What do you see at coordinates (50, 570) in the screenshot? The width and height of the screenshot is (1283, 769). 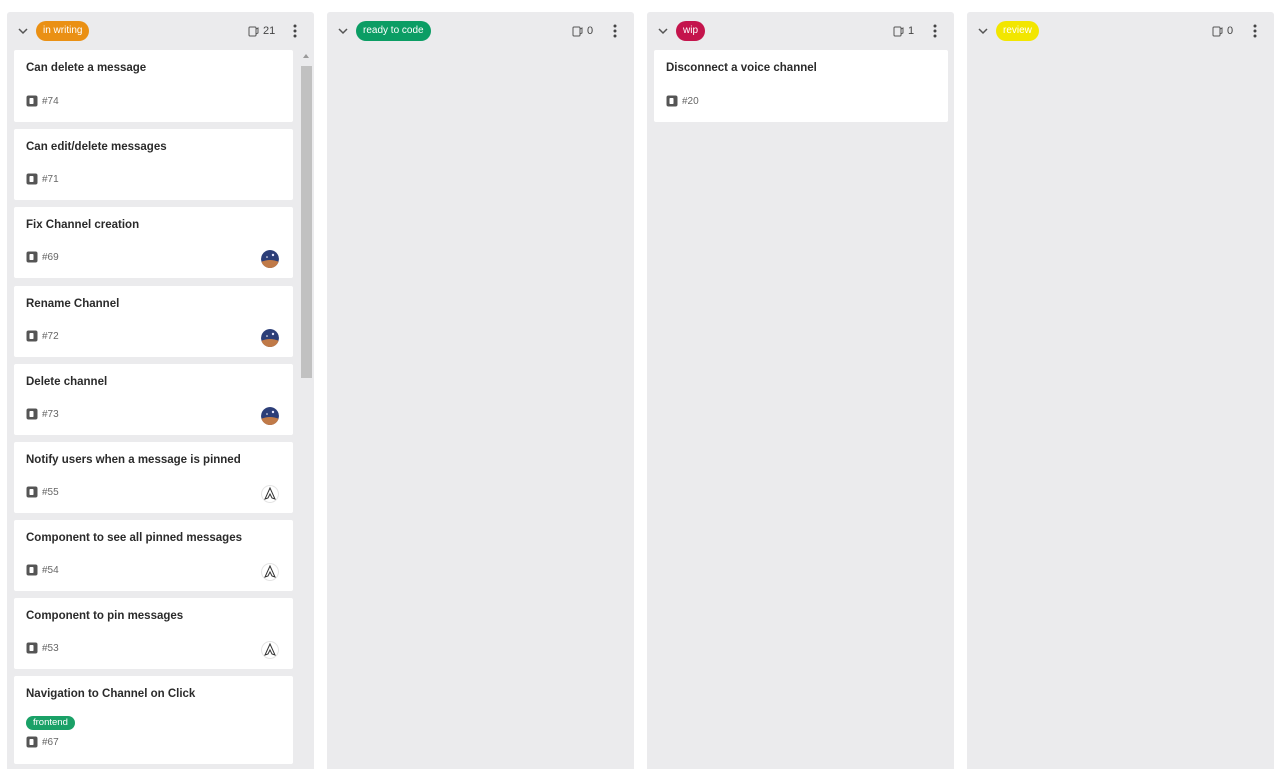 I see `issue-number: #54` at bounding box center [50, 570].